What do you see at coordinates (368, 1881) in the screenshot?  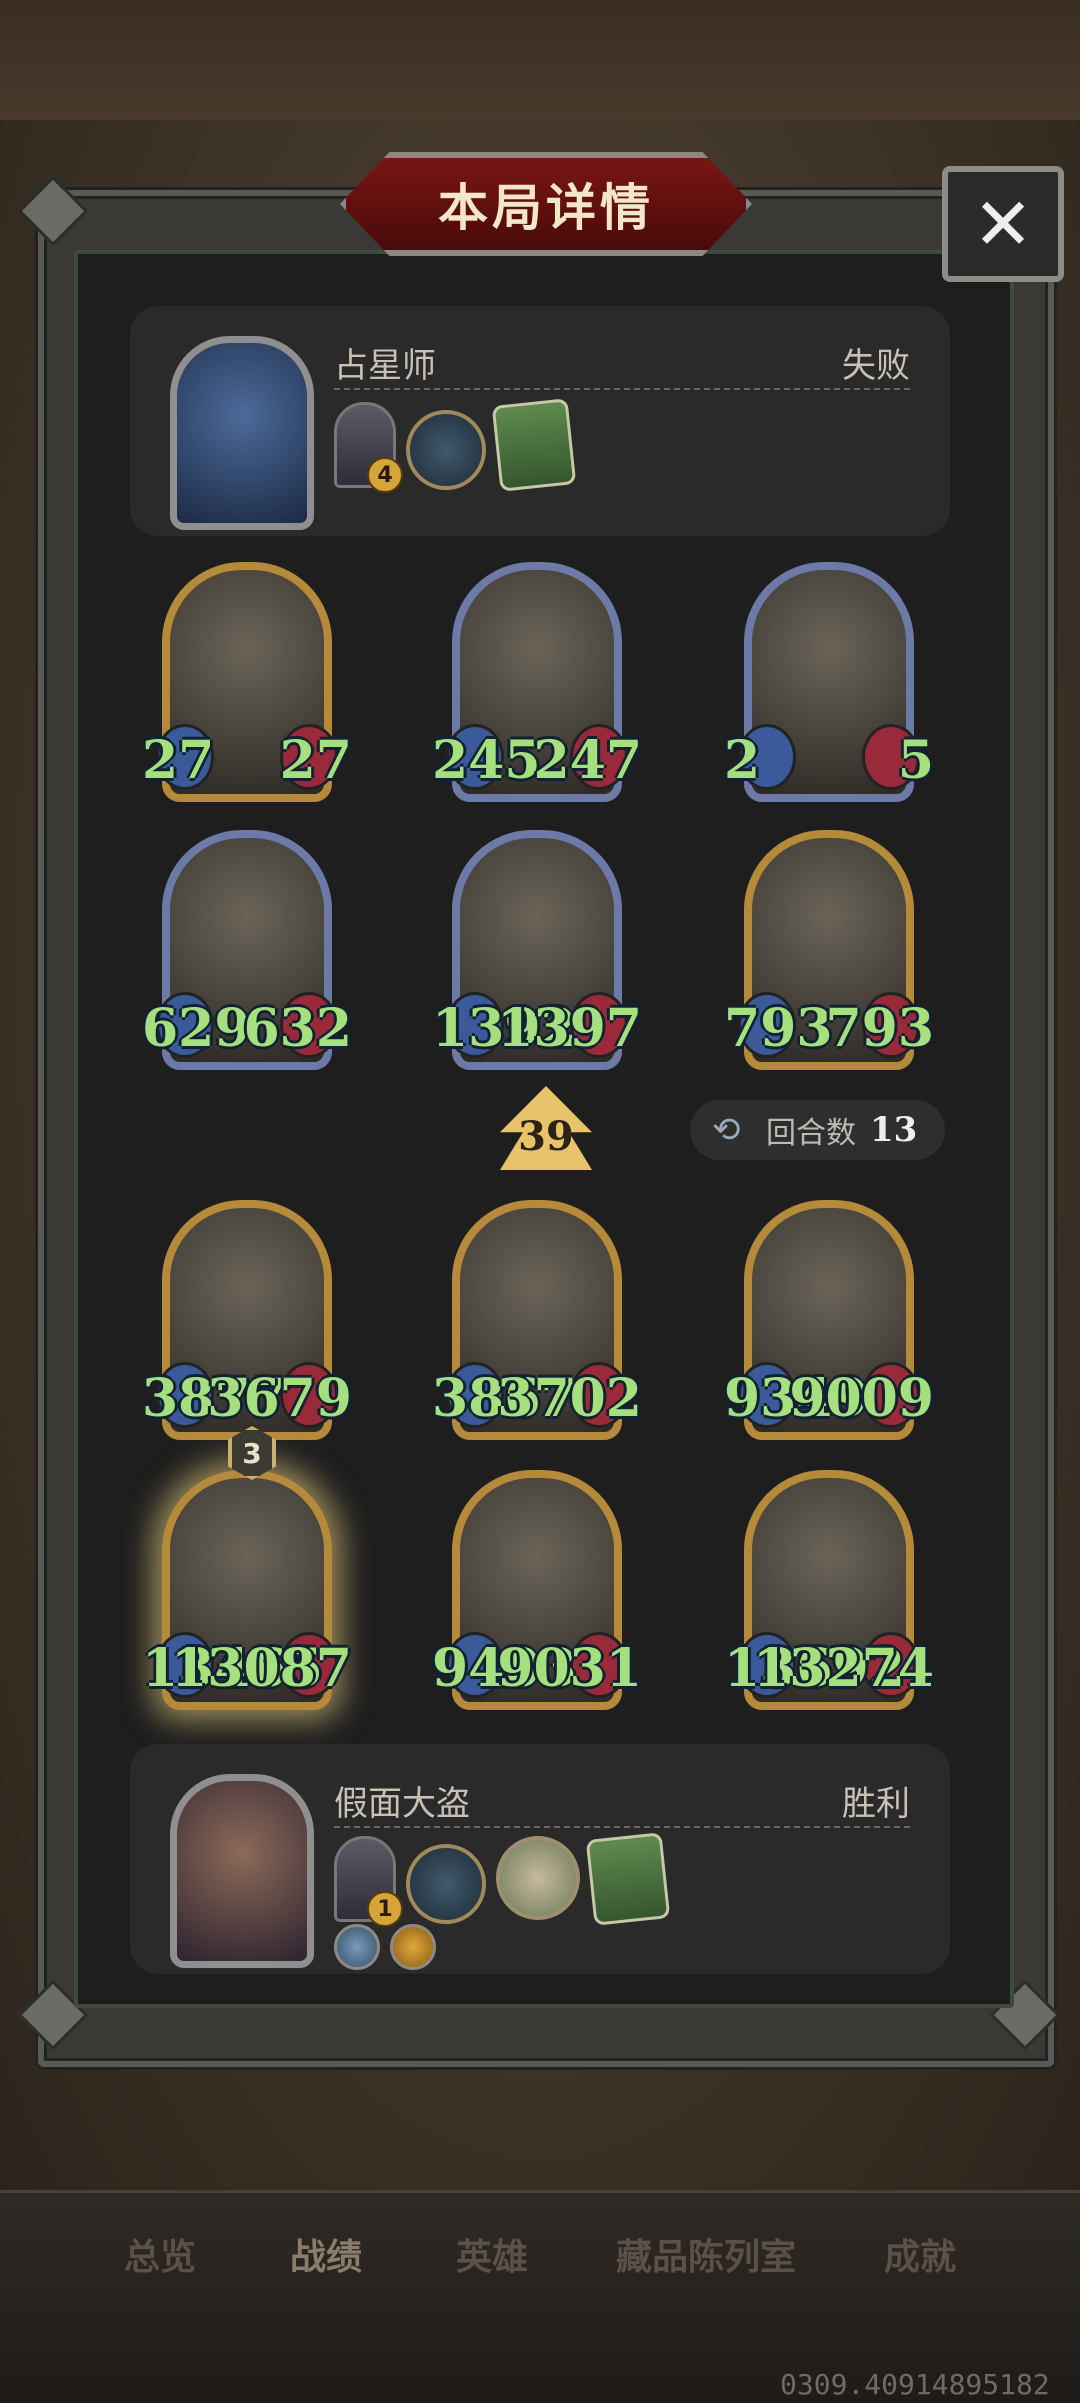 I see `mask-door-icon: 1` at bounding box center [368, 1881].